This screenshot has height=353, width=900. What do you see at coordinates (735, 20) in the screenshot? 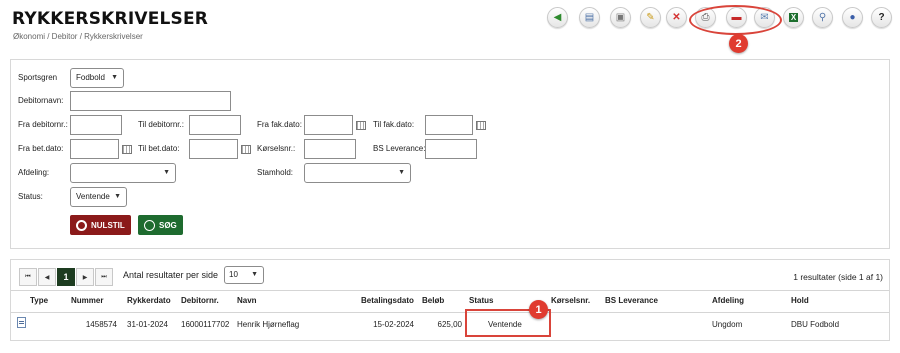
I see `annotation-ellipse` at bounding box center [735, 20].